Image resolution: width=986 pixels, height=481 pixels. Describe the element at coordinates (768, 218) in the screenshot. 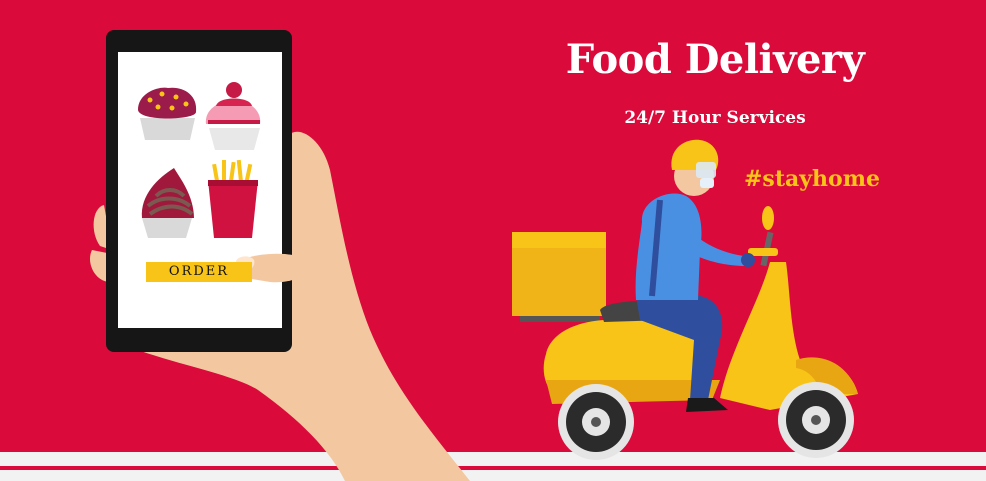

I see `headlight` at that location.